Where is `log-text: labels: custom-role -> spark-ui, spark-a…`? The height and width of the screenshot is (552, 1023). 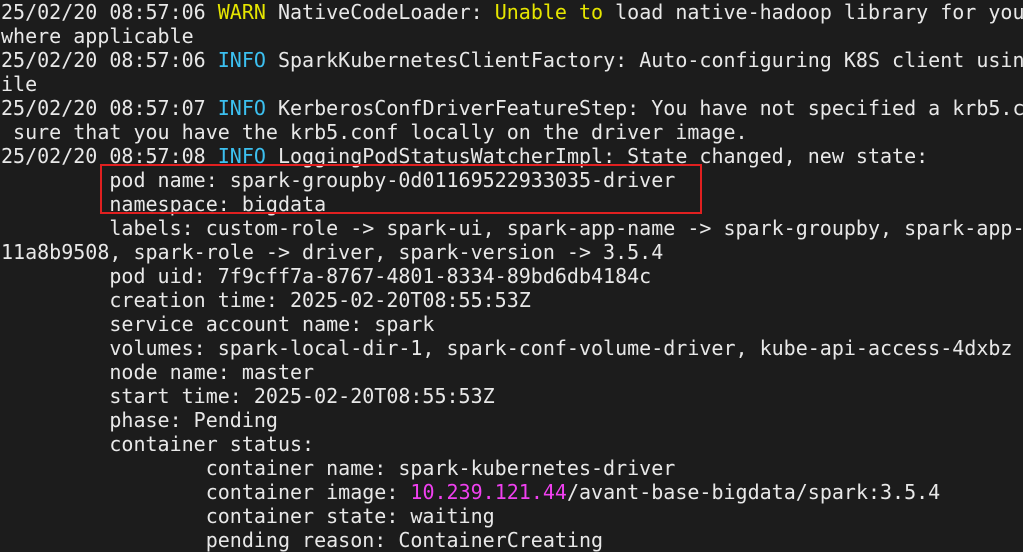 log-text: labels: custom-role -> spark-ui, spark-a… is located at coordinates (512, 228).